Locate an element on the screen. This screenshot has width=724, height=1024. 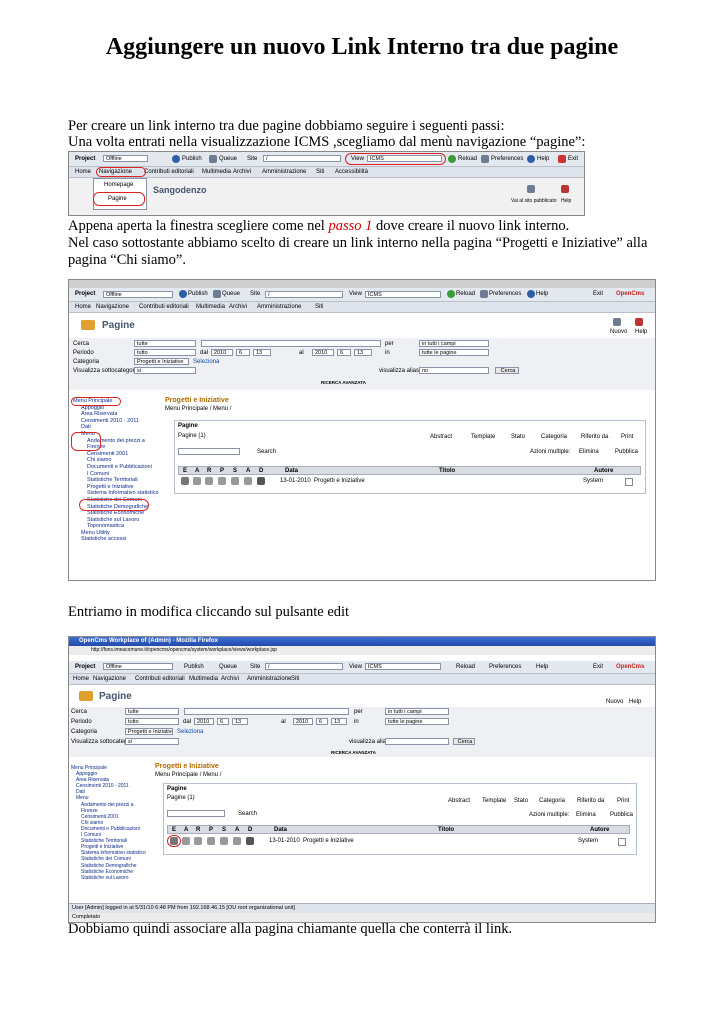
in-select: tutte le pagine is located at coordinates (454, 352).